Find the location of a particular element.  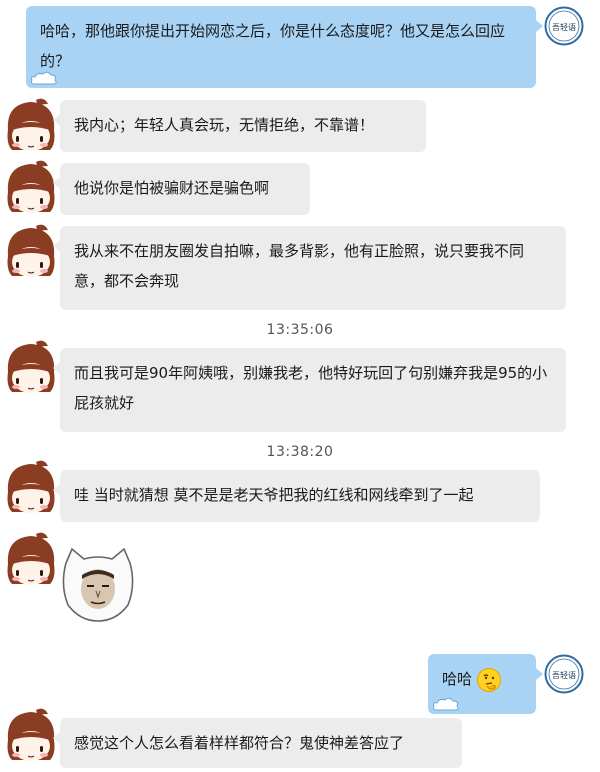

outgoing-message: 哈哈 is located at coordinates (485, 684).